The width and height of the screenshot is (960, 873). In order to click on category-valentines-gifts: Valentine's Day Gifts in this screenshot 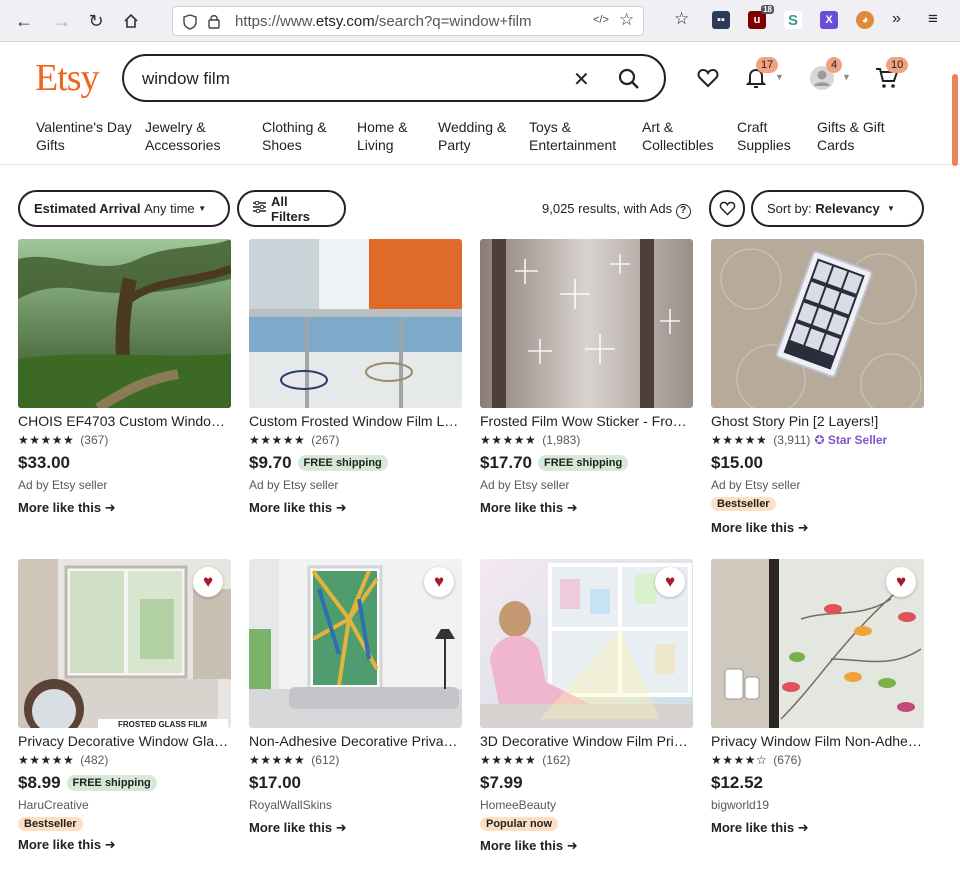, I will do `click(84, 136)`.